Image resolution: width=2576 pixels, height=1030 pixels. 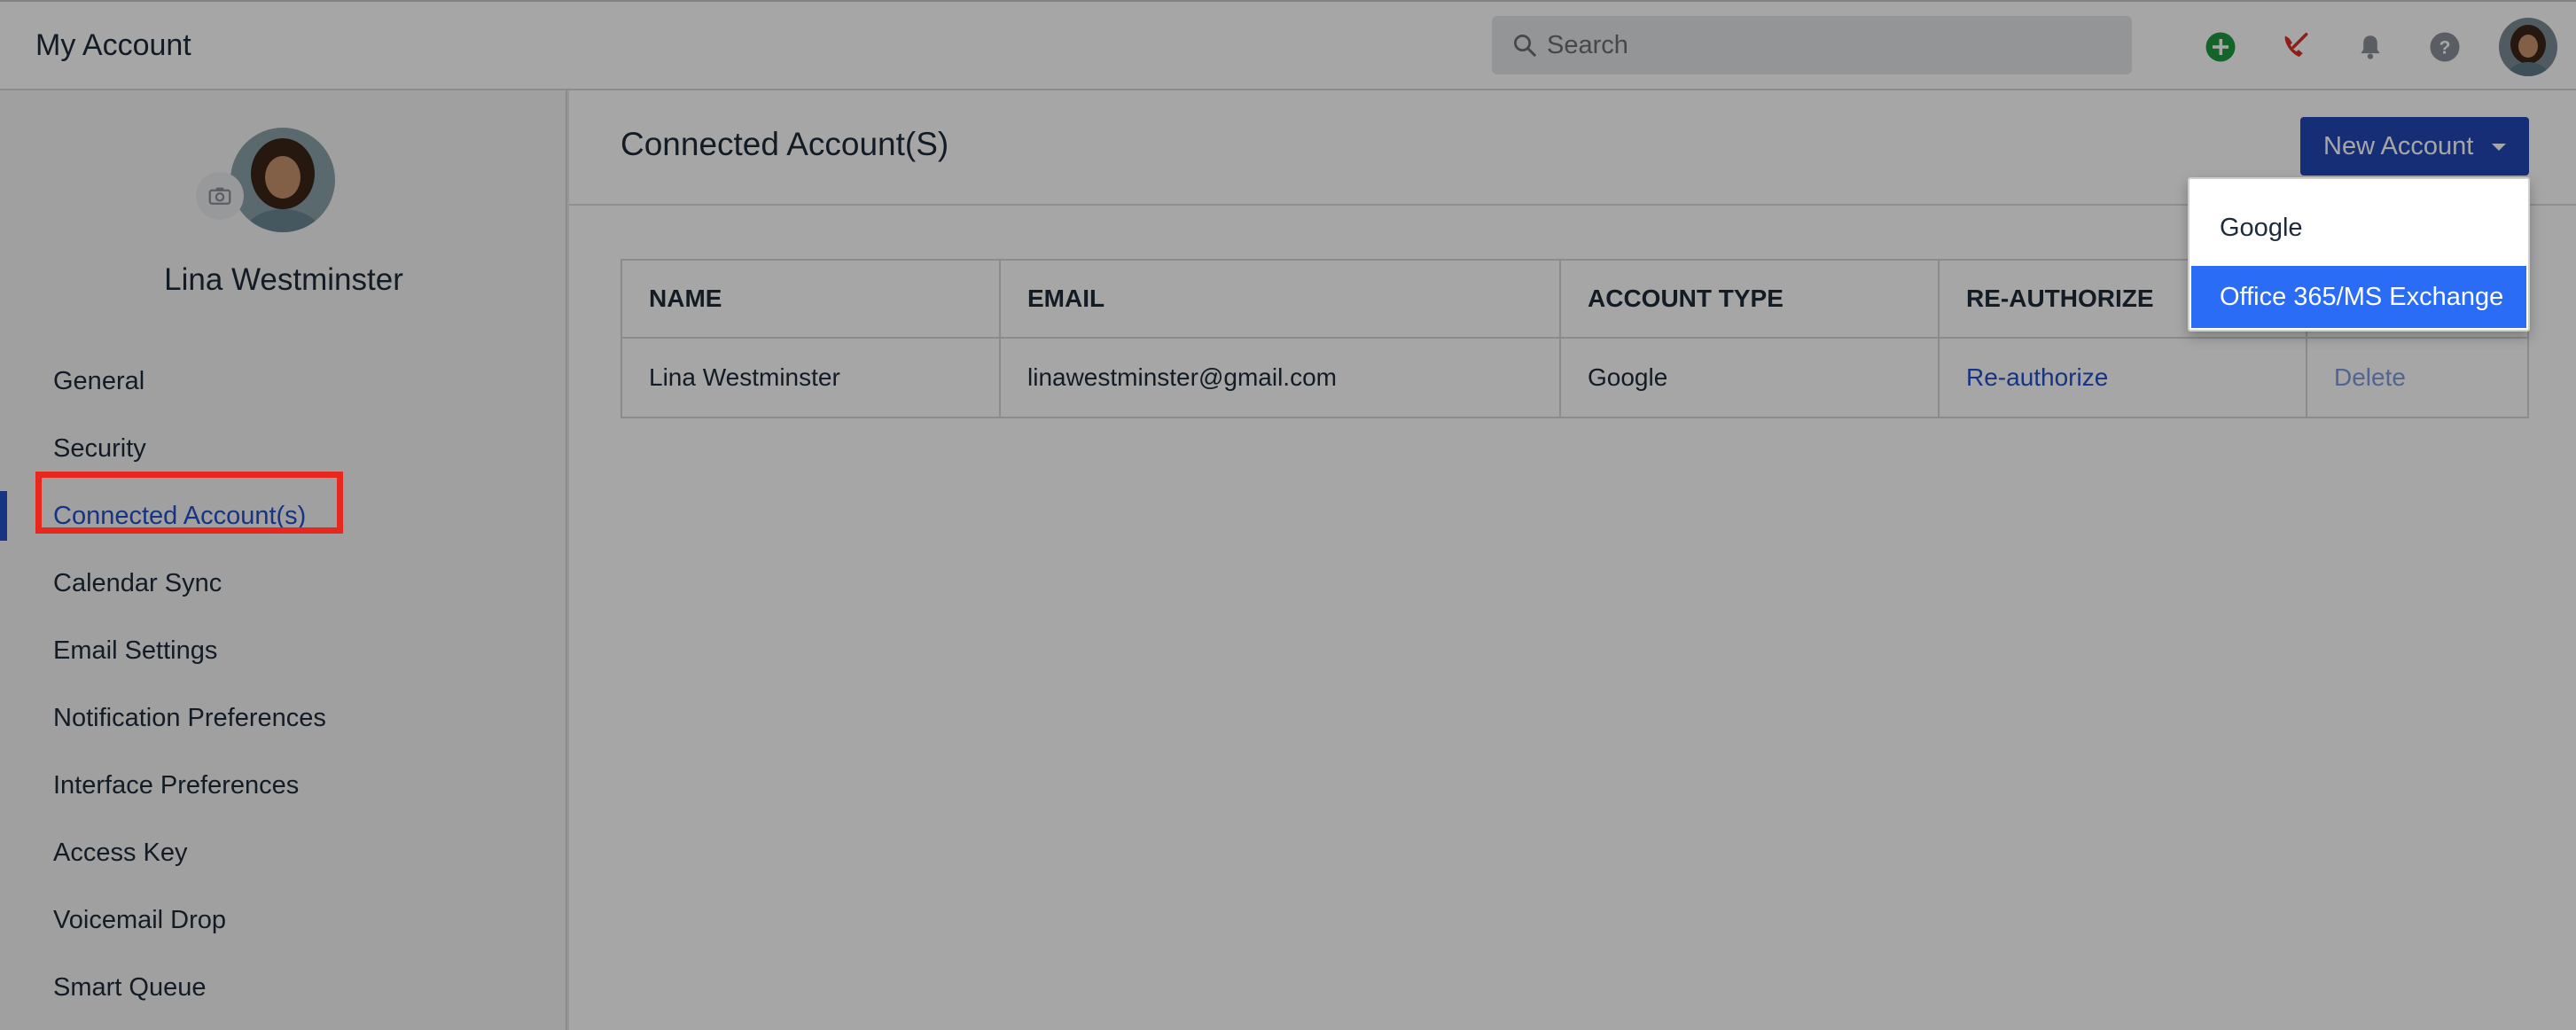 I want to click on dropdown-option-office365: Office 365/MS Exchange, so click(x=2358, y=297).